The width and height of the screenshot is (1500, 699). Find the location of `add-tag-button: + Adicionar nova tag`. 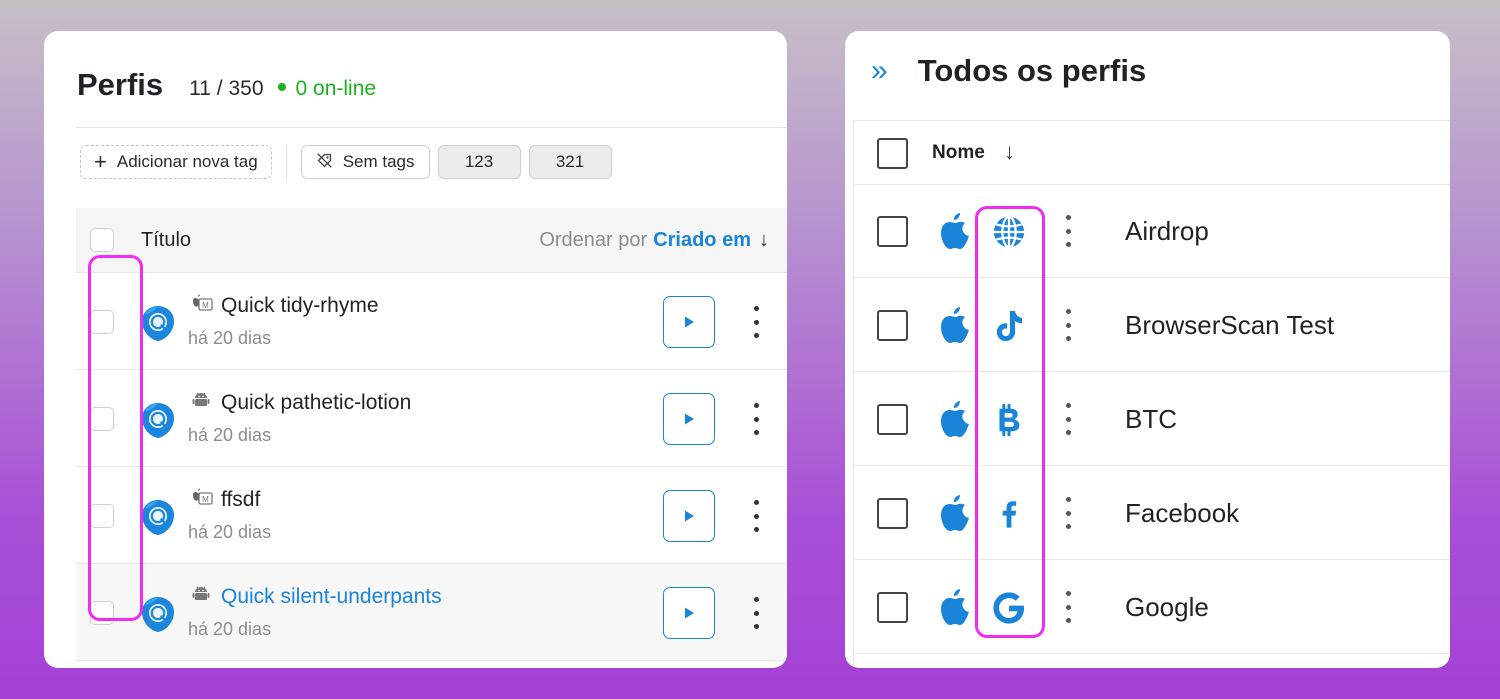

add-tag-button: + Adicionar nova tag is located at coordinates (176, 162).